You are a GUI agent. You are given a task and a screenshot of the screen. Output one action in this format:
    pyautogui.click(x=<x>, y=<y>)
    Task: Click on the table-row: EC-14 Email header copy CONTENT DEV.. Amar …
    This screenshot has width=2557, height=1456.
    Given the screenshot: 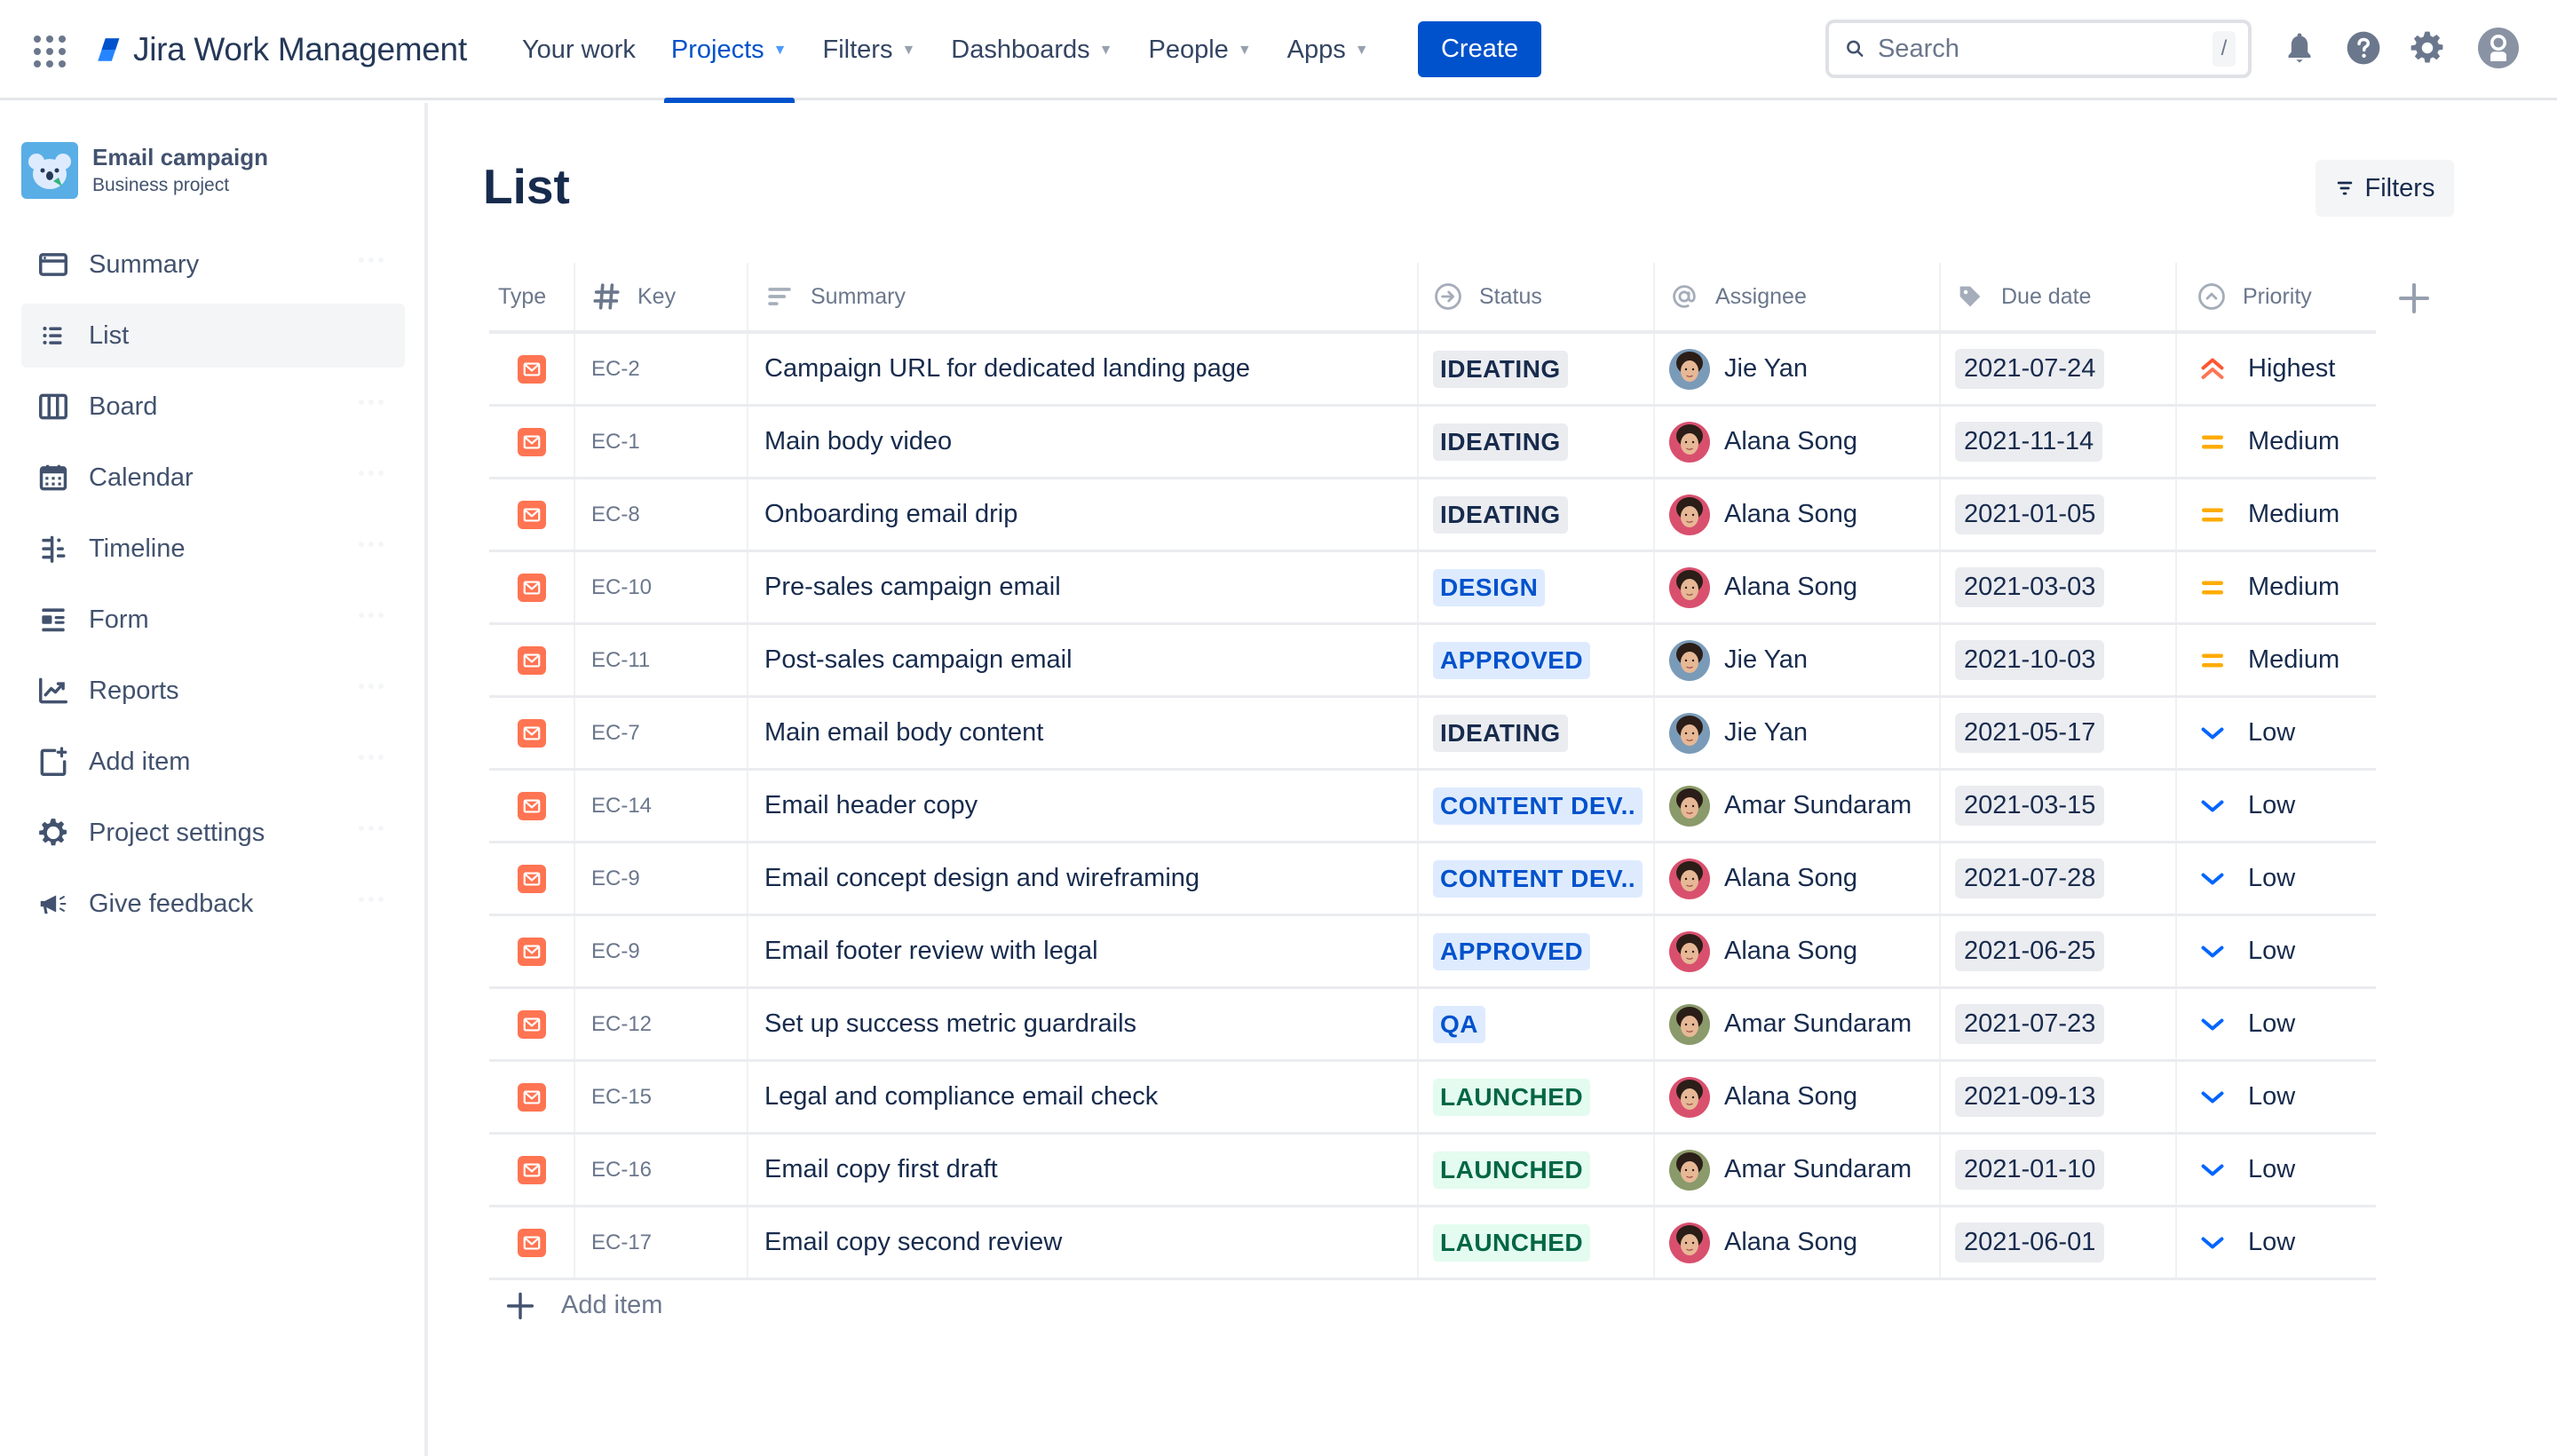 What is the action you would take?
    pyautogui.click(x=1432, y=807)
    